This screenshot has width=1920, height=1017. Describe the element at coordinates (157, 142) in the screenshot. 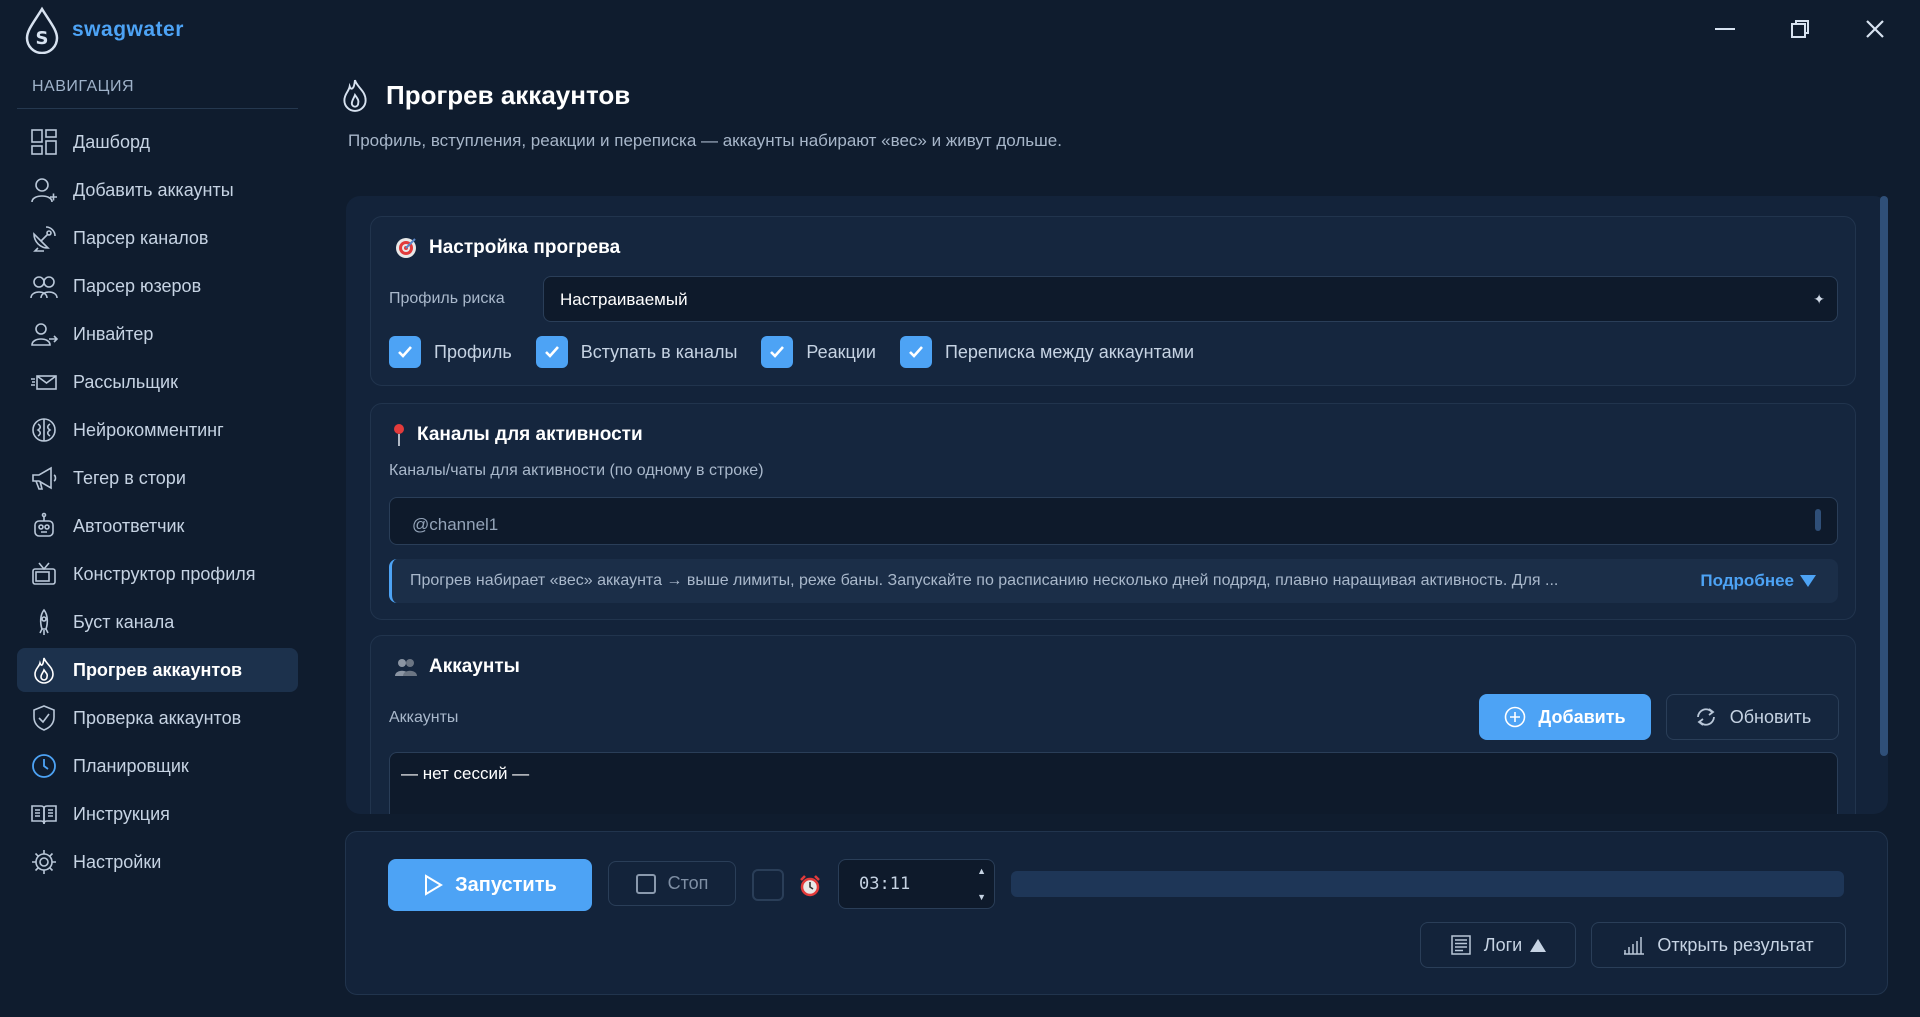

I see `sidebar-item-dashboard: Дашборд` at that location.